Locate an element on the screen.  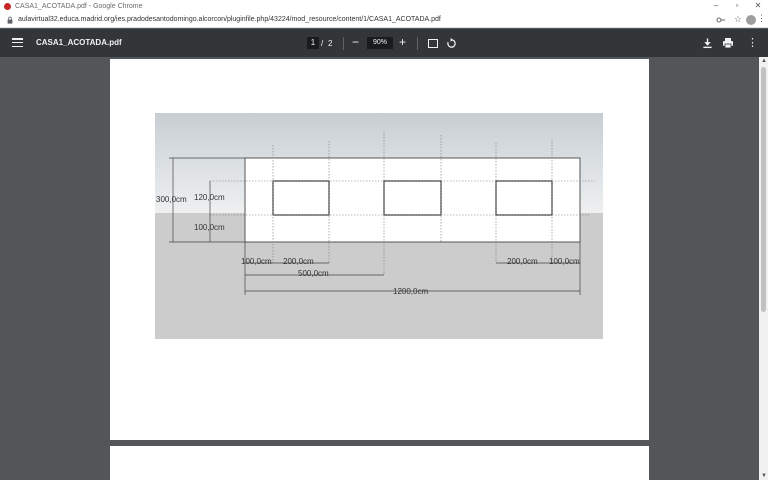
pdf-toolbar: CASA1_ACOTADA.pdf 1 / 2 − 90% + ⋮ is located at coordinates (384, 43).